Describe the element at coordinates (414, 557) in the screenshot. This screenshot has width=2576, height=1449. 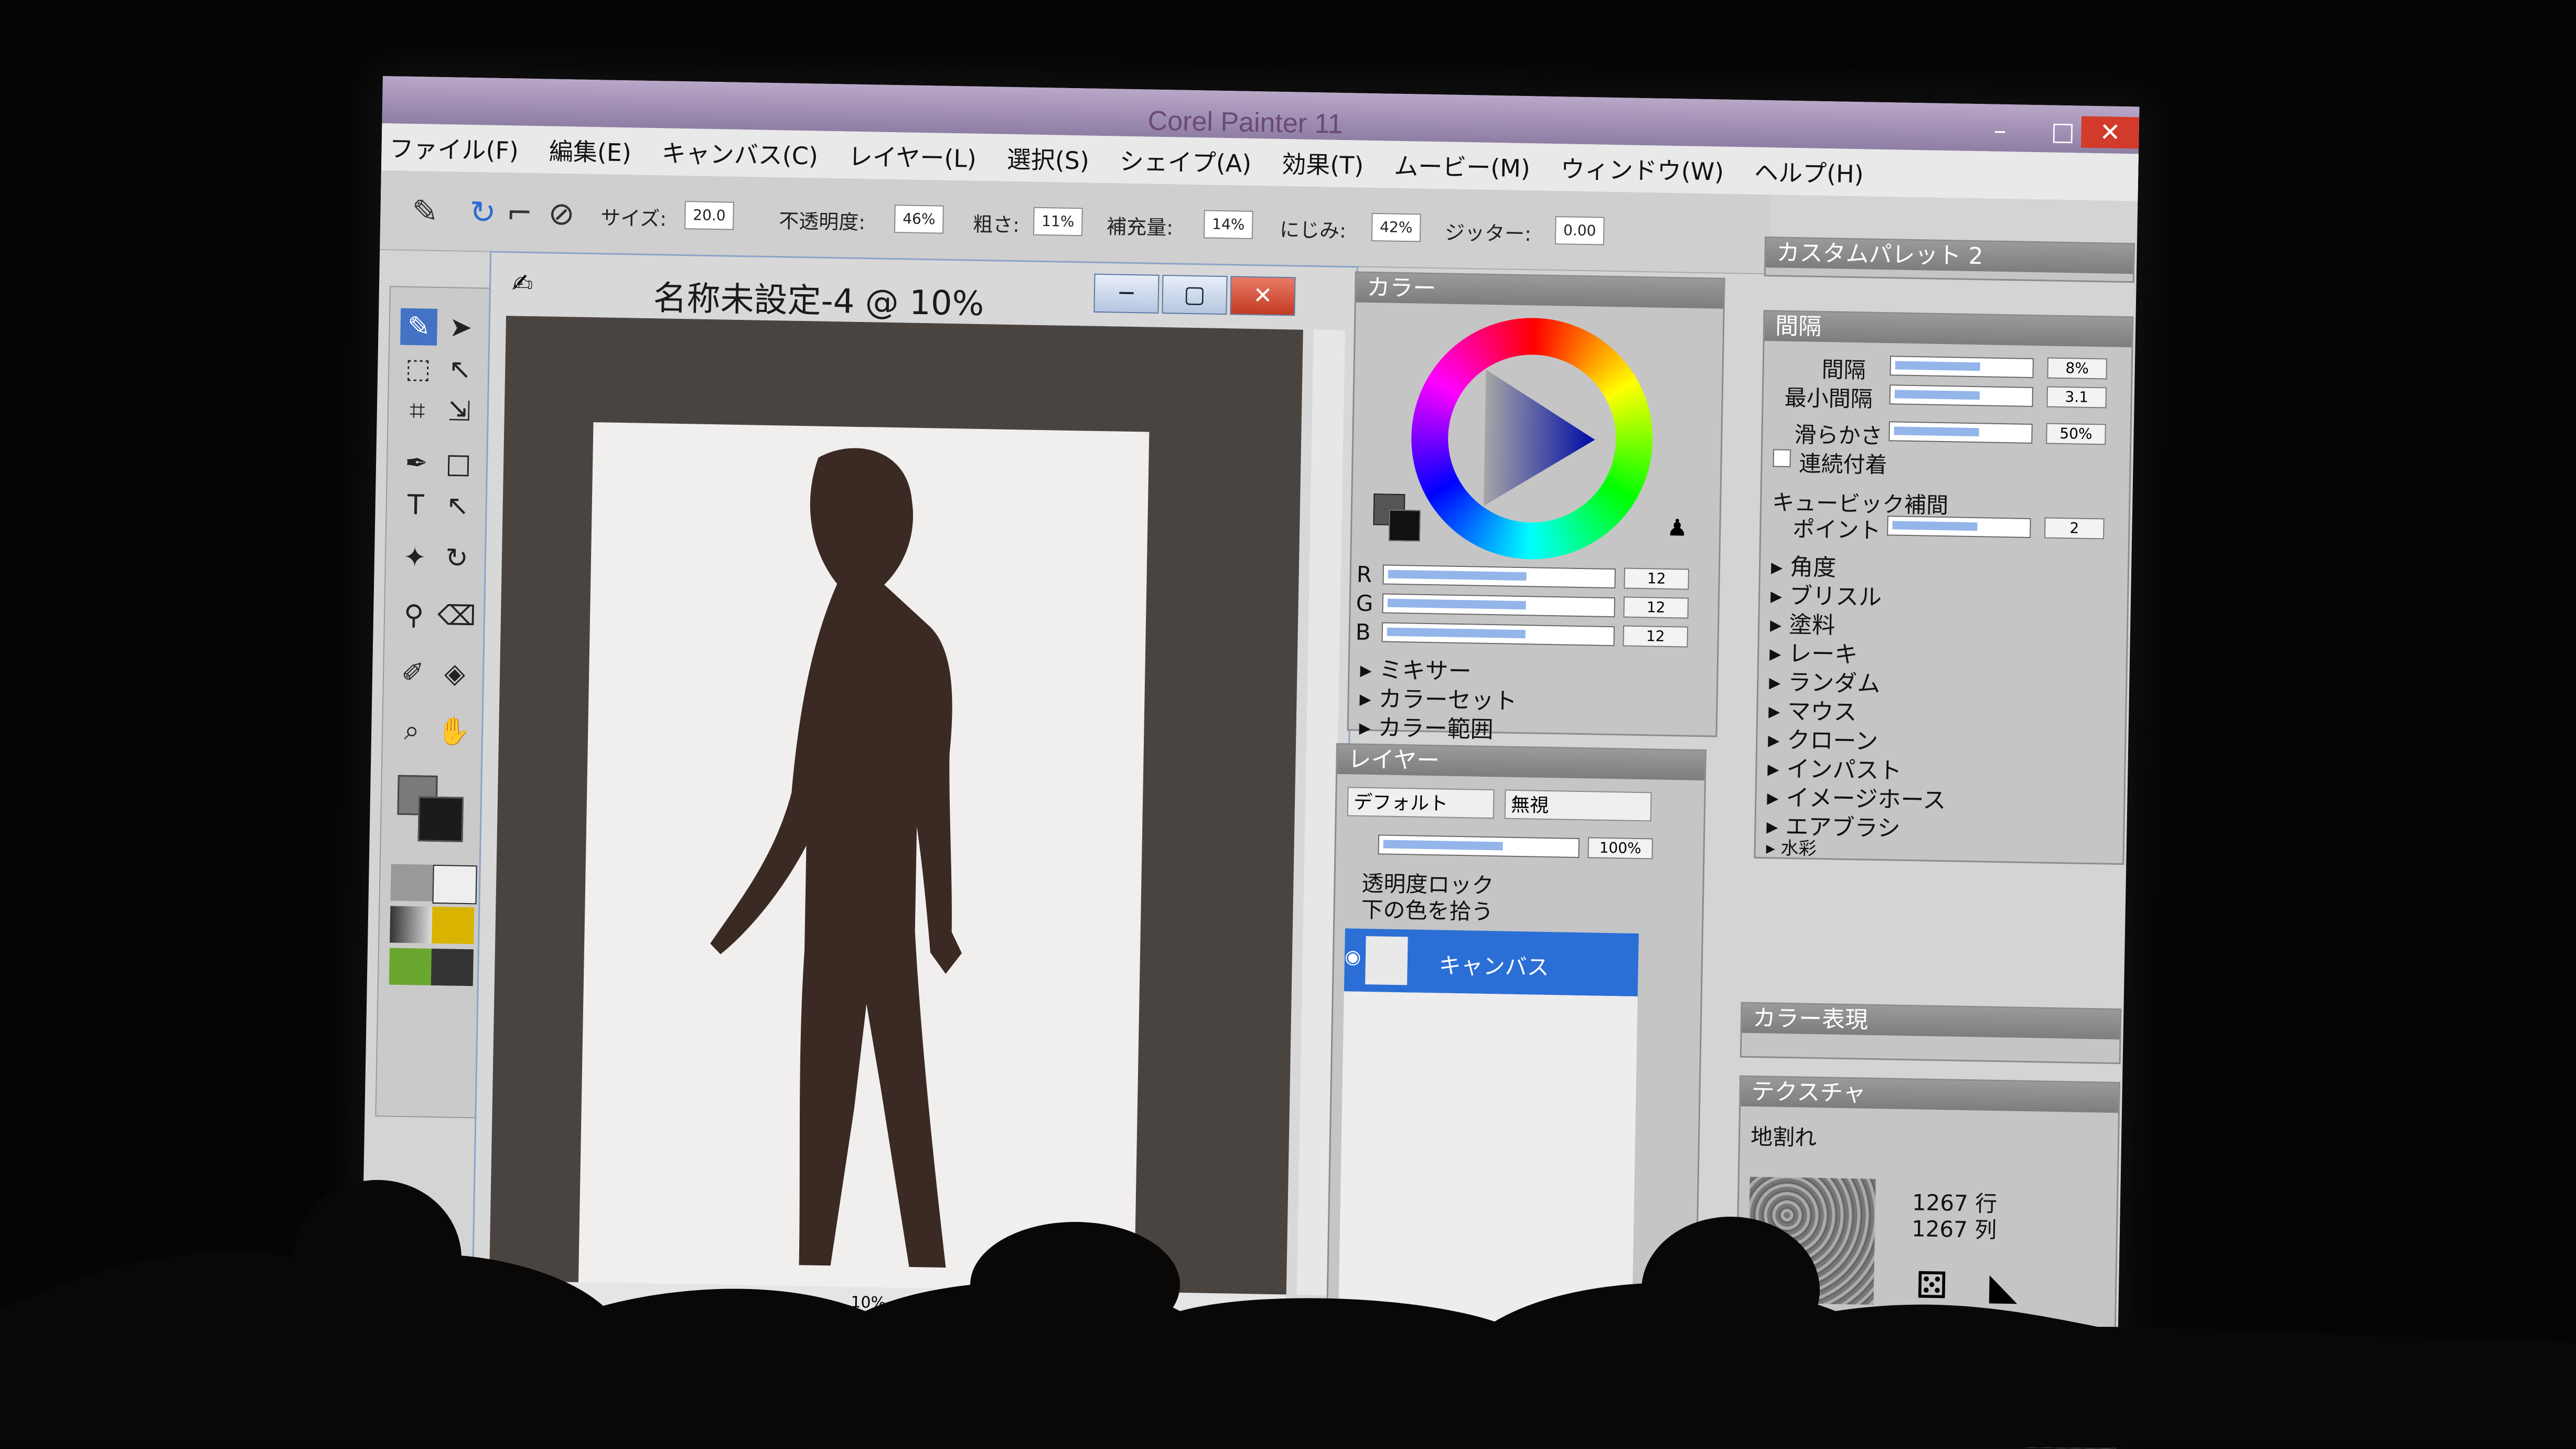
I see `magic-wand-icon: ✦` at that location.